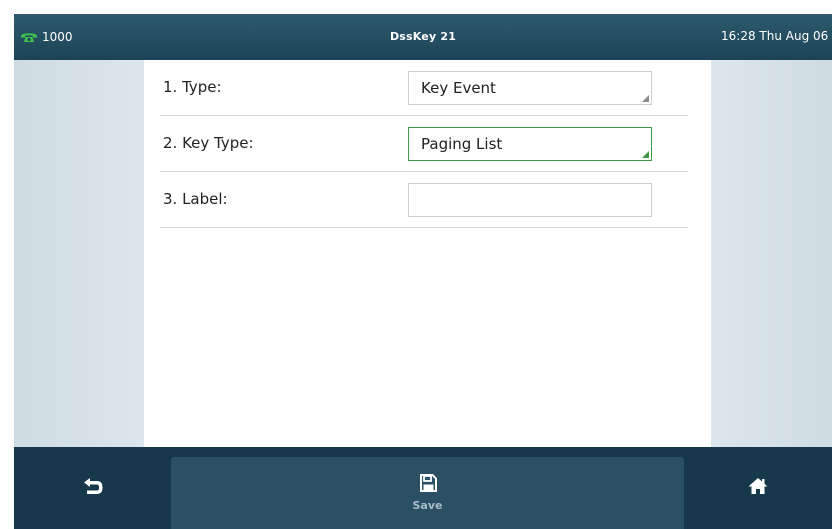  I want to click on type-select: Key Event, so click(530, 88).